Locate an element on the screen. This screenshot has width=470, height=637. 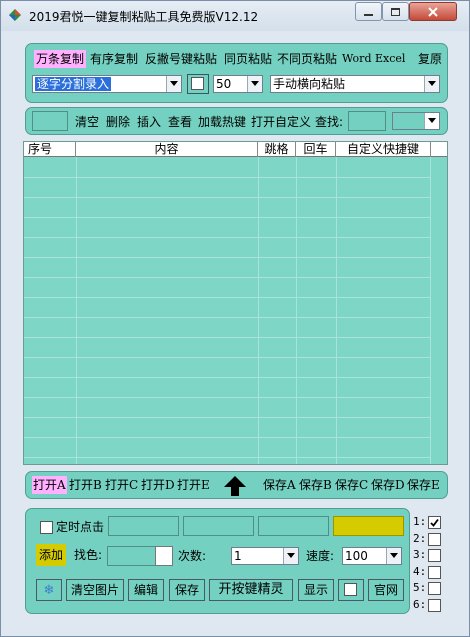
slot-check-item: 2: is located at coordinates (427, 538).